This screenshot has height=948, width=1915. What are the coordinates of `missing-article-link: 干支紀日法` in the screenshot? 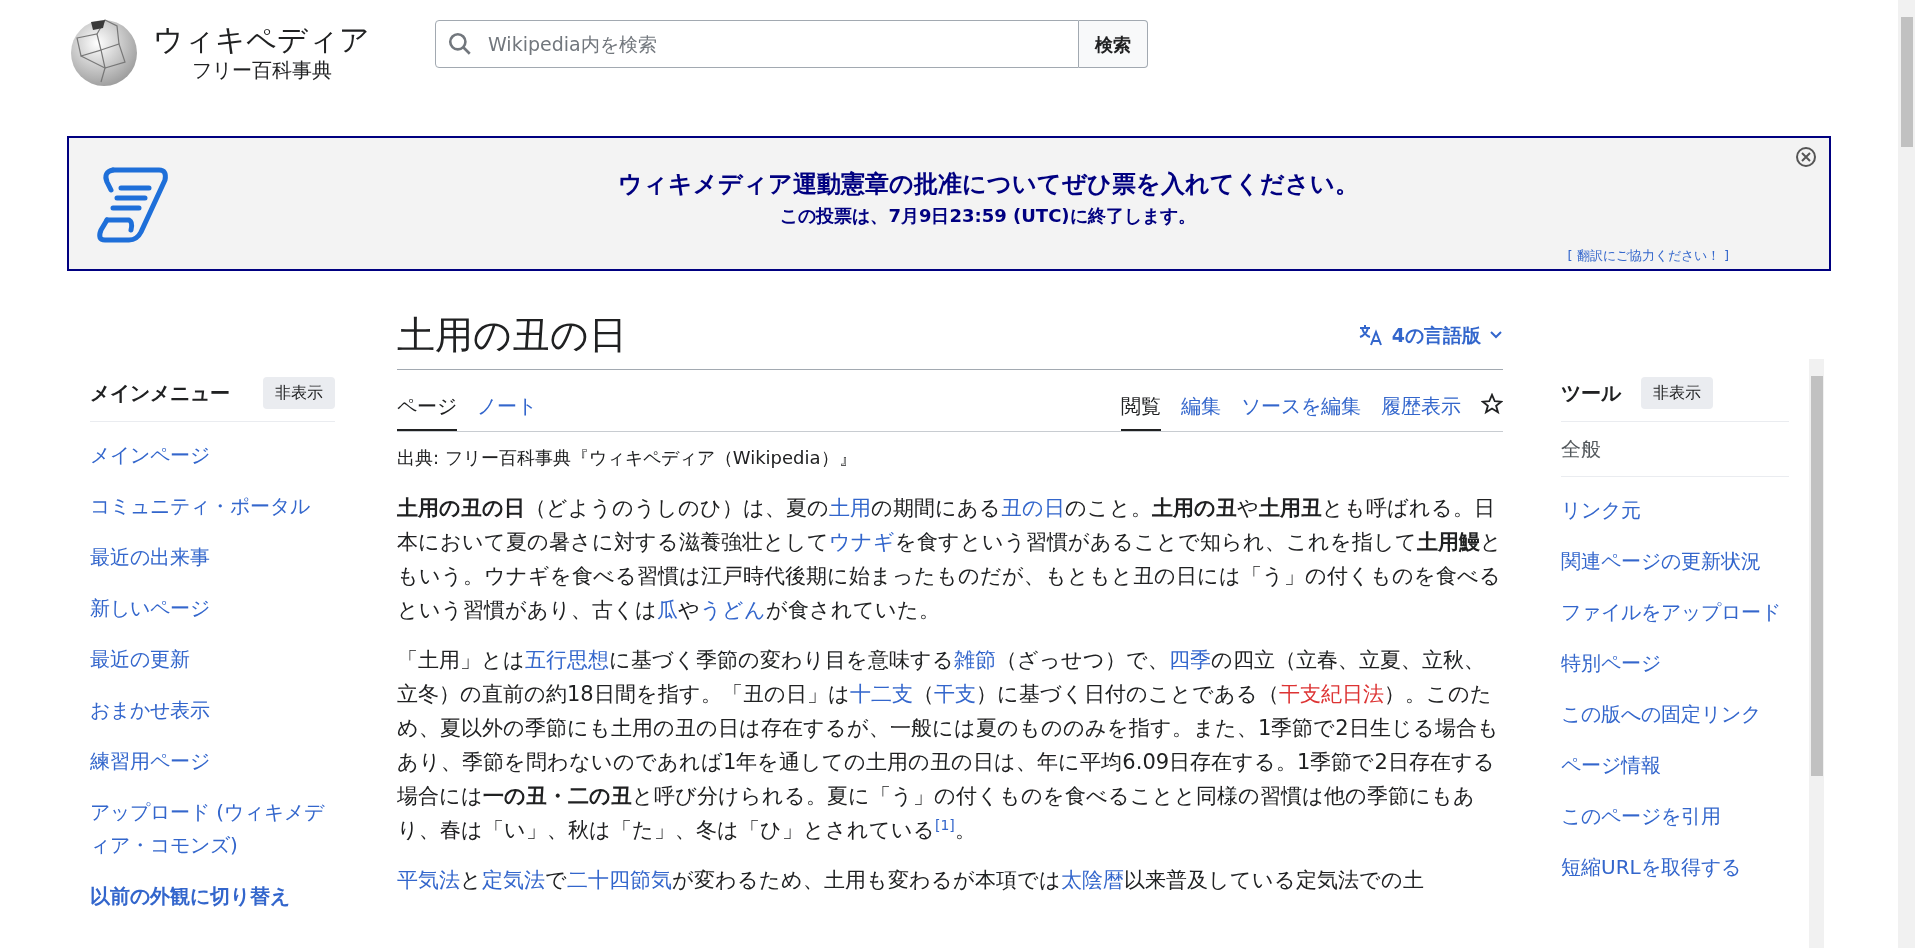 It's located at (1331, 694).